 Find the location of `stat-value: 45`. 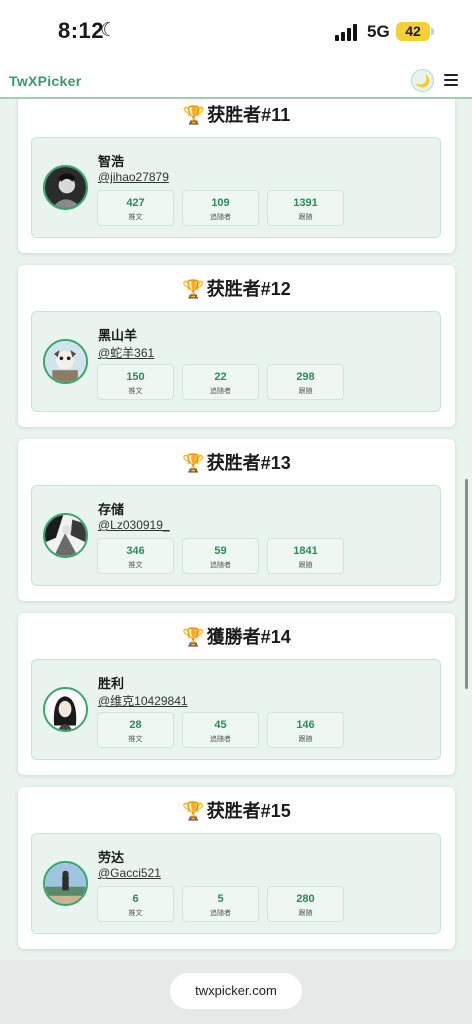

stat-value: 45 is located at coordinates (220, 725).